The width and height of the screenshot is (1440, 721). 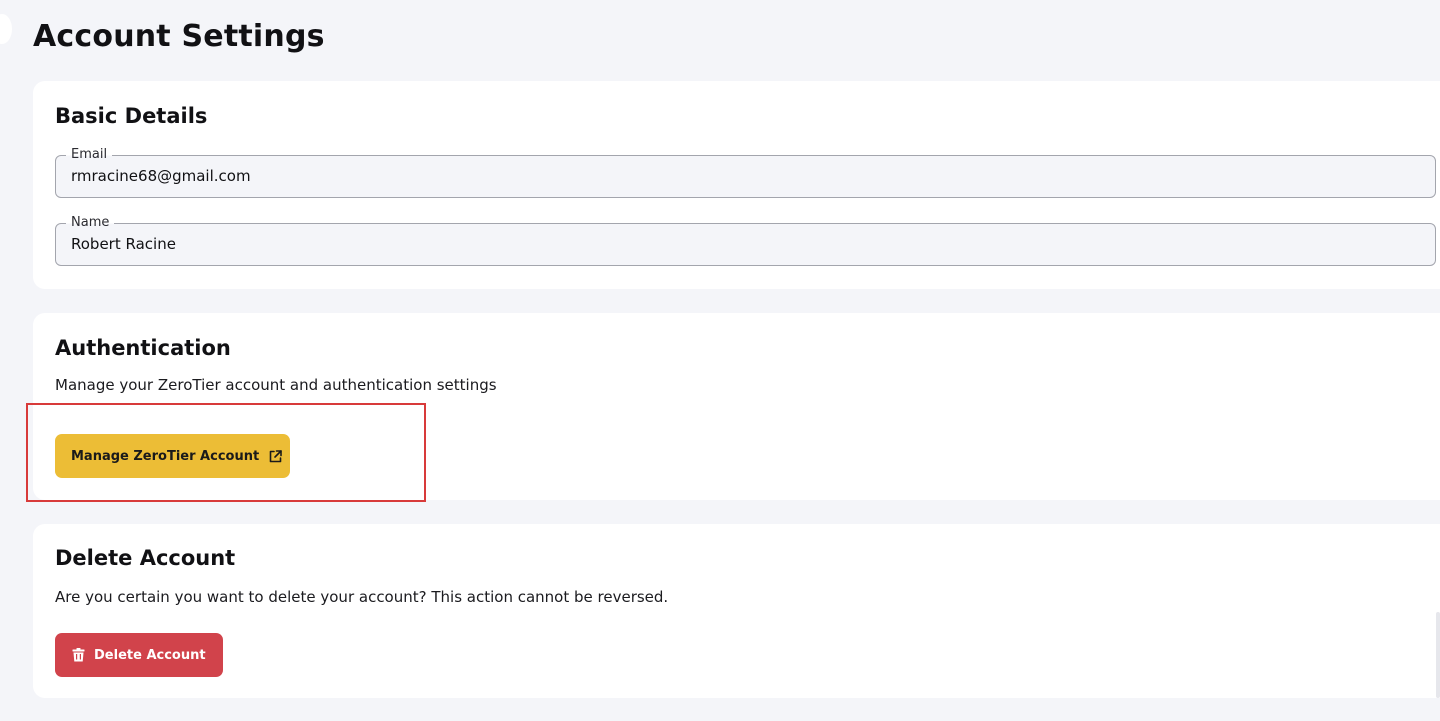 I want to click on name-field: Name Robert Racine, so click(x=745, y=240).